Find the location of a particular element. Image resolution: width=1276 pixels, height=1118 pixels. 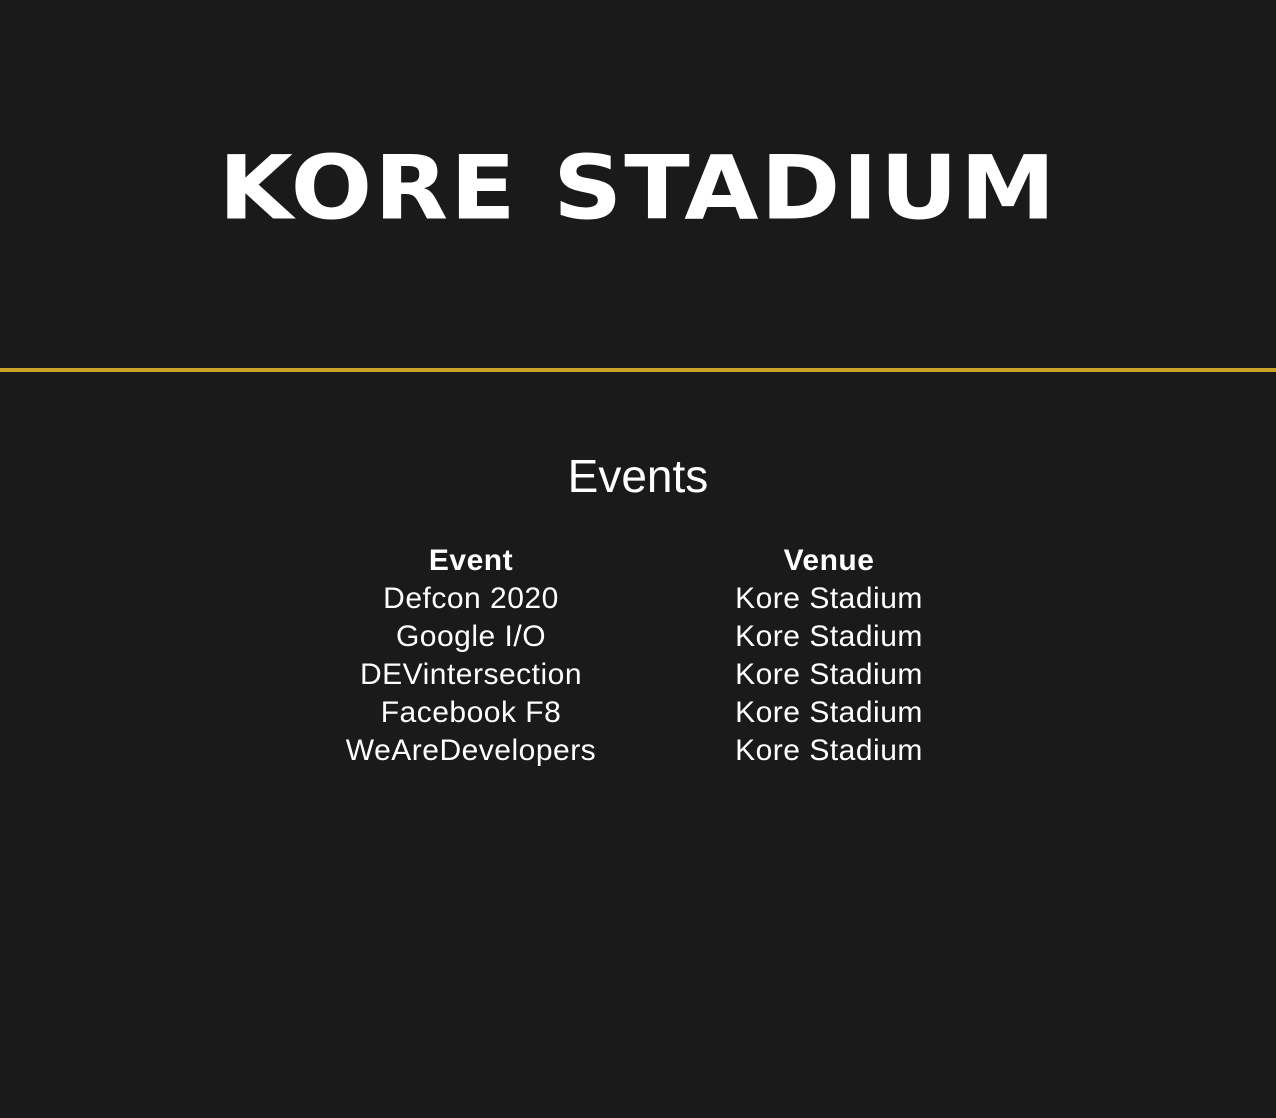

event-name-cell: Google I/O is located at coordinates (471, 636).